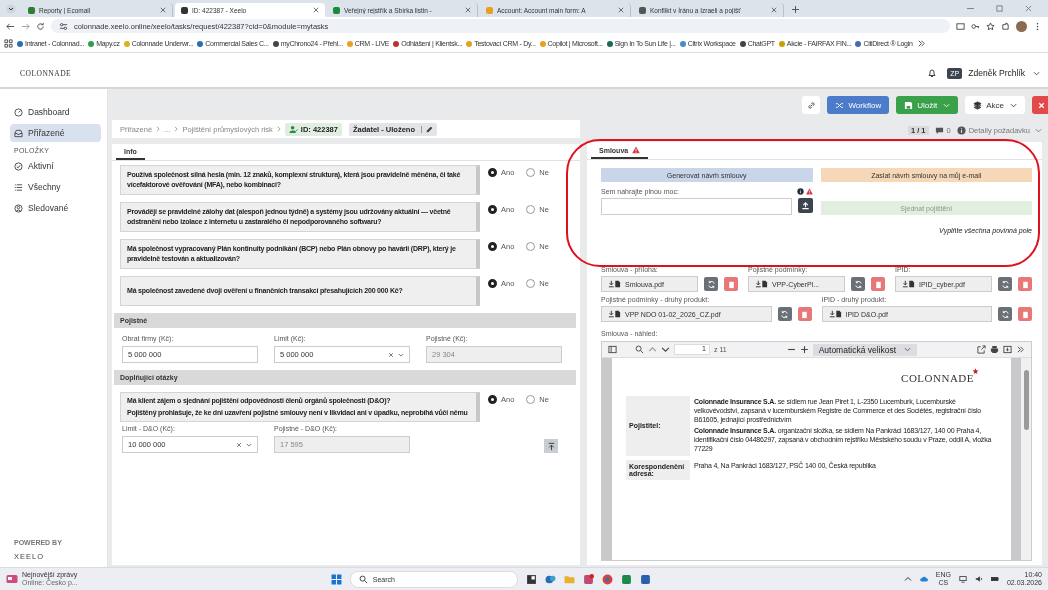 The height and width of the screenshot is (590, 1048). What do you see at coordinates (865, 349) in the screenshot?
I see `zoom-select: Automatická velikost` at bounding box center [865, 349].